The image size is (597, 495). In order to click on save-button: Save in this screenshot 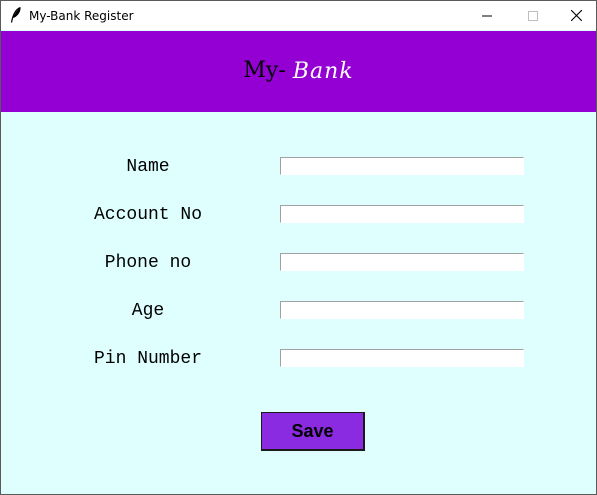, I will do `click(313, 431)`.